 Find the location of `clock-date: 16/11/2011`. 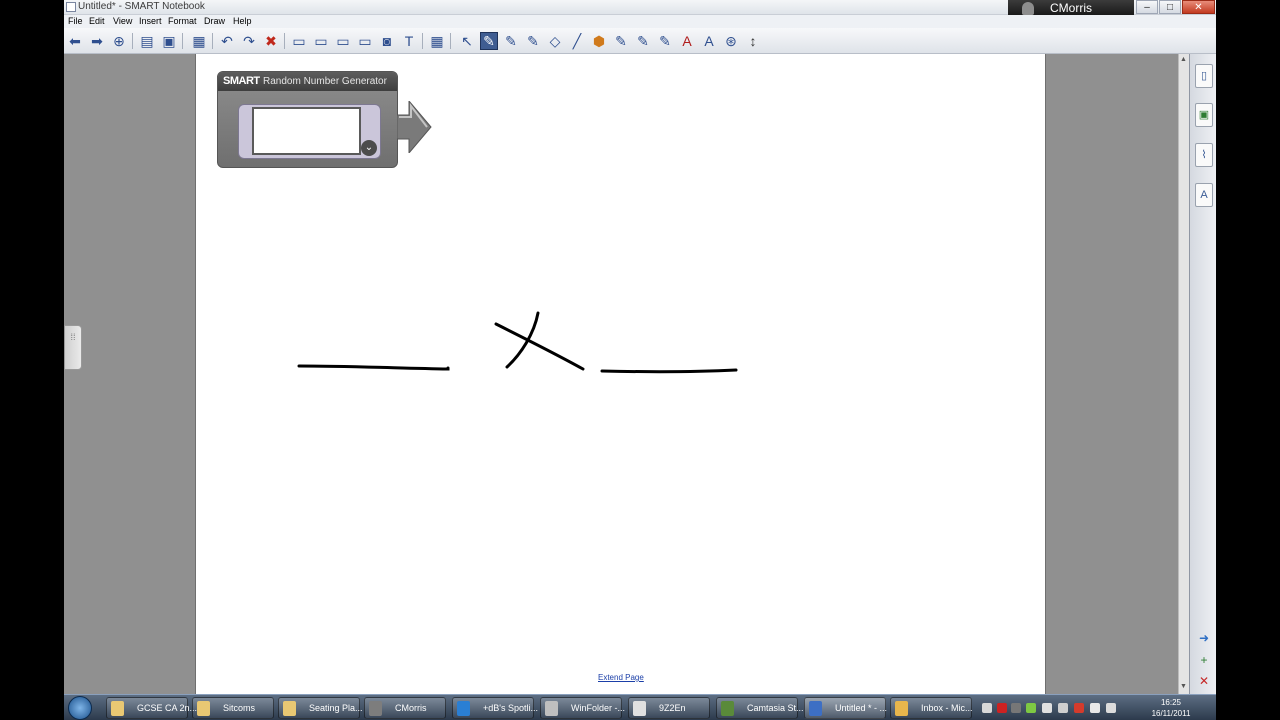

clock-date: 16/11/2011 is located at coordinates (1171, 713).